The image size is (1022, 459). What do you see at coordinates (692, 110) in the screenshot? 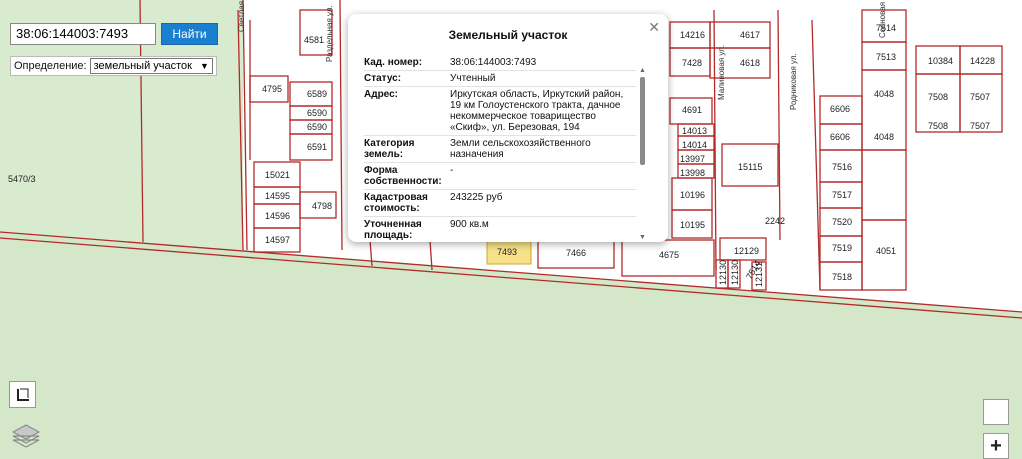
I see `parcel-label: 4691` at bounding box center [692, 110].